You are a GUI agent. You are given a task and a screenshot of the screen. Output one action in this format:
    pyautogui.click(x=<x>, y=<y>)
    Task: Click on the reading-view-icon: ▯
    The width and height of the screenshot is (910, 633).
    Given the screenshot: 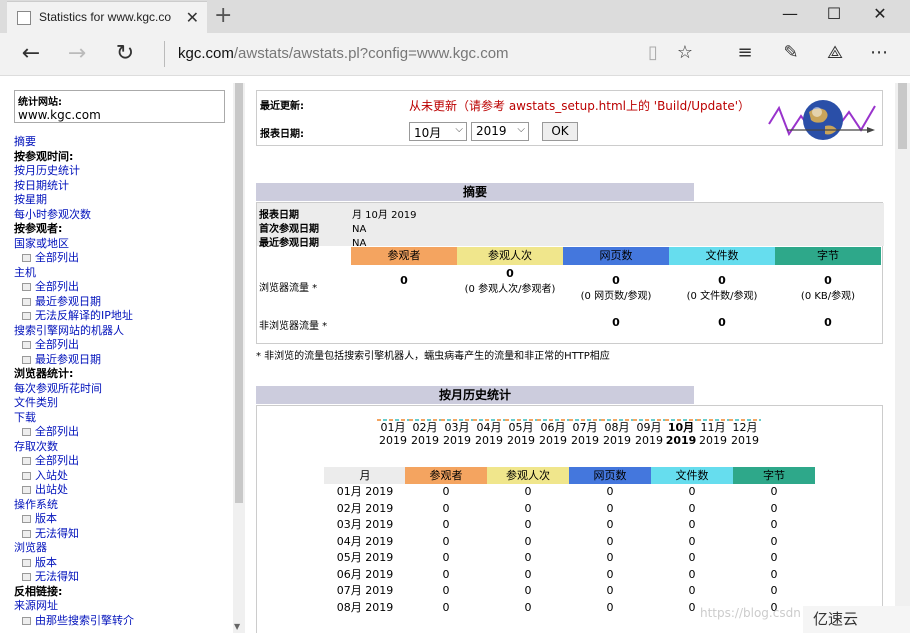 What is the action you would take?
    pyautogui.click(x=653, y=52)
    